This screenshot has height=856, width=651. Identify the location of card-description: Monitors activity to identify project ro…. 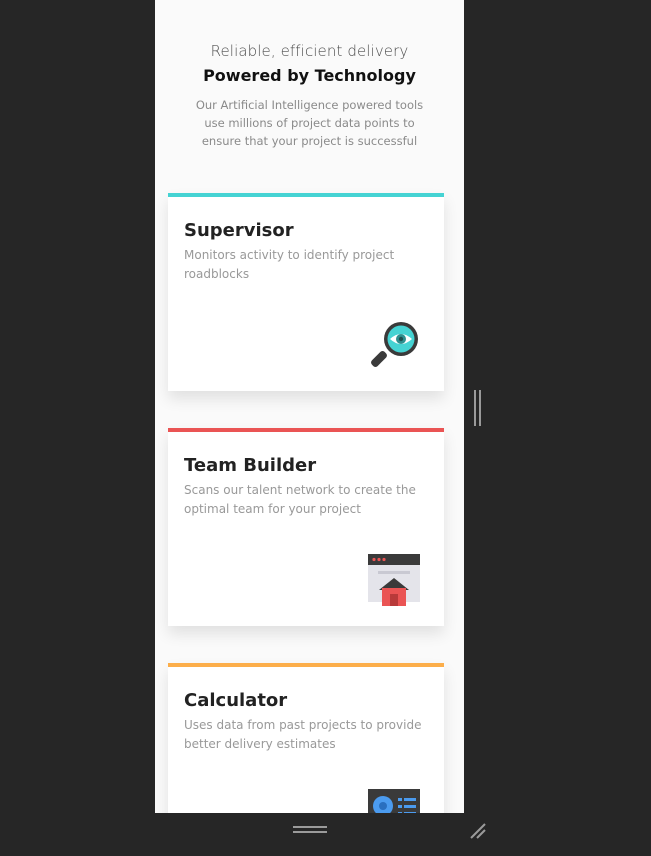
(289, 264).